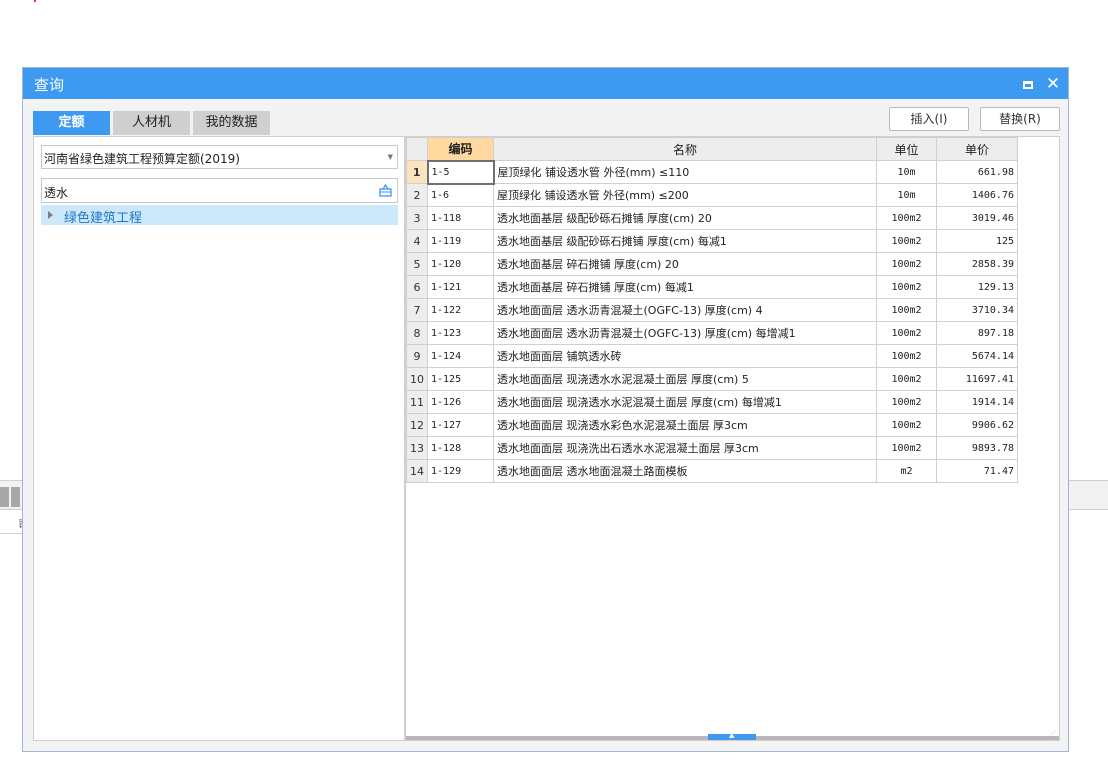  I want to click on code-cell: 1-123, so click(460, 333).